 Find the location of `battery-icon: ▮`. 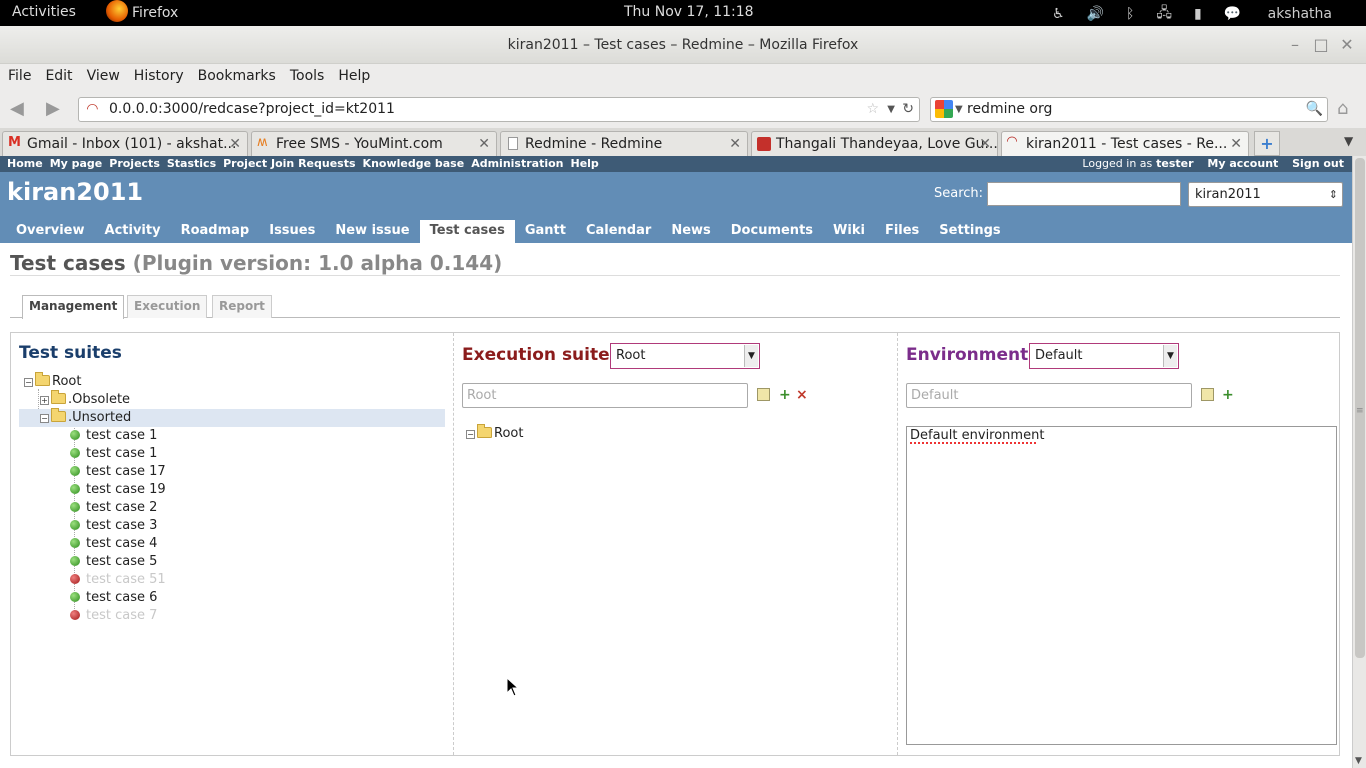

battery-icon: ▮ is located at coordinates (1198, 14).